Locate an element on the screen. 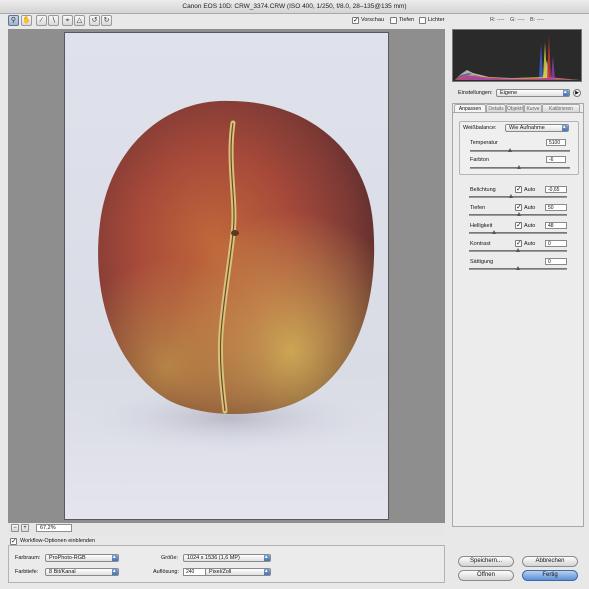 This screenshot has width=589, height=589. workflow-toggle-label: Workflow-Optionen einblenden is located at coordinates (58, 541).